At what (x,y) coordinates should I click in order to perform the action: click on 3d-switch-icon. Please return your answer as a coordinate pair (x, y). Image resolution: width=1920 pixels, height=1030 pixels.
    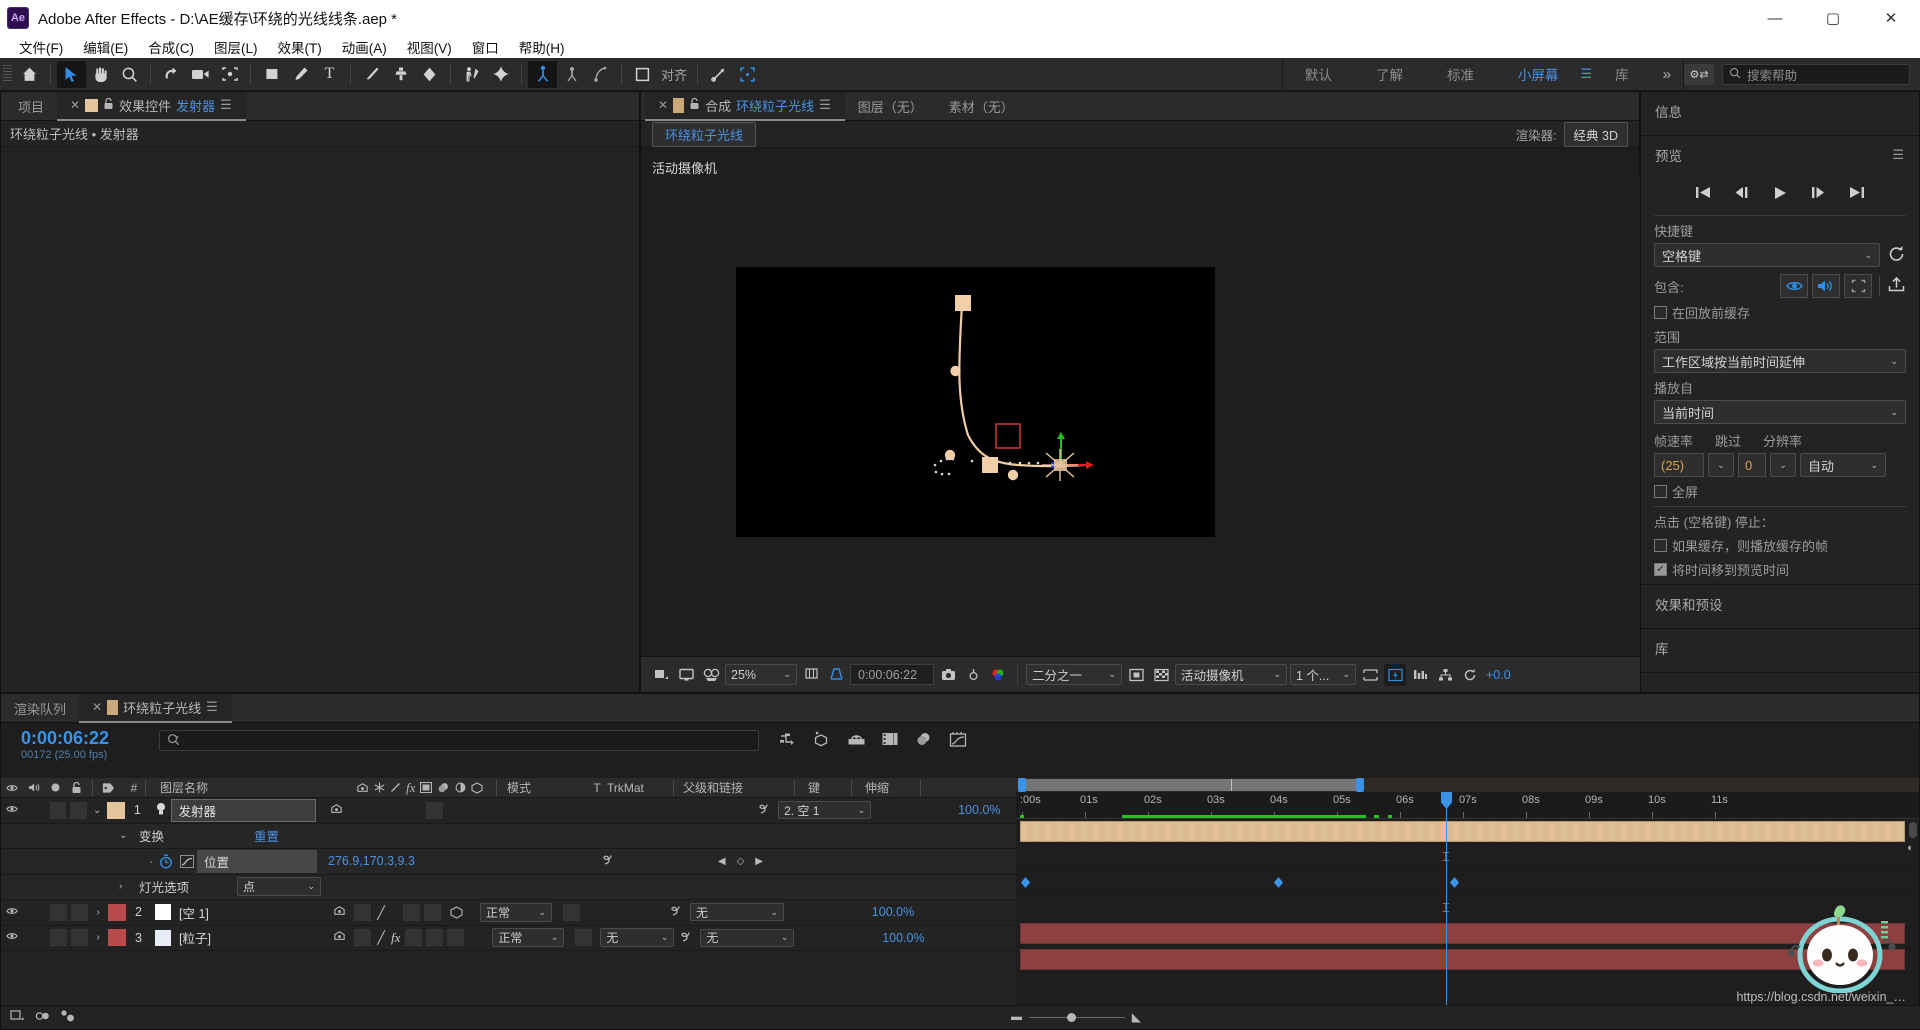
    Looking at the image, I should click on (456, 912).